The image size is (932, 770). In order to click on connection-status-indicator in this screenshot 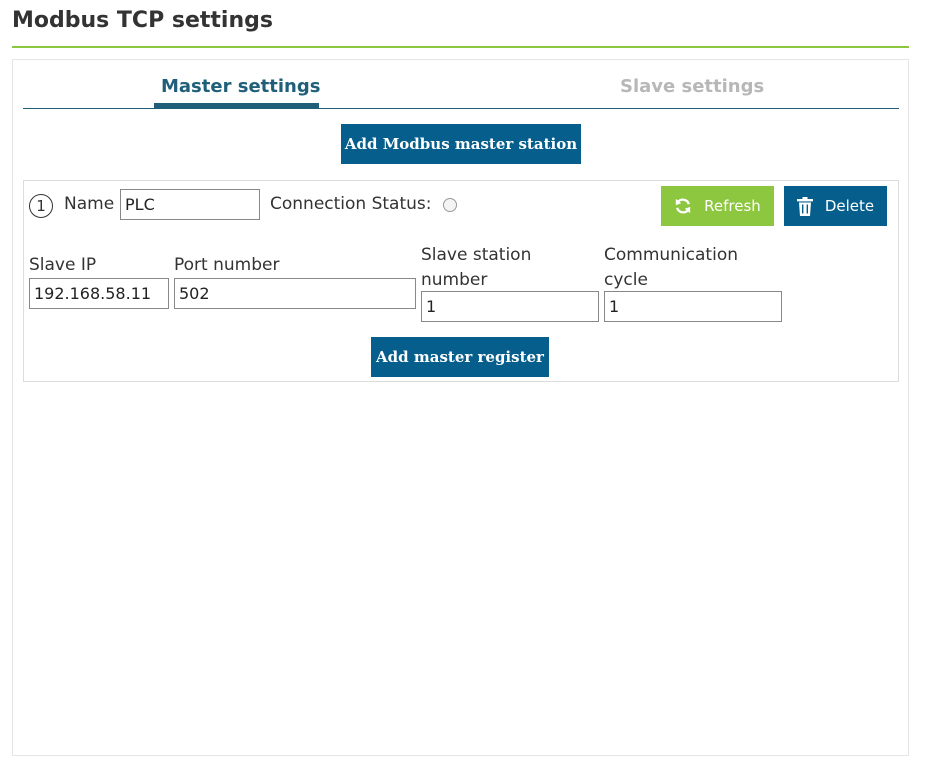, I will do `click(450, 205)`.